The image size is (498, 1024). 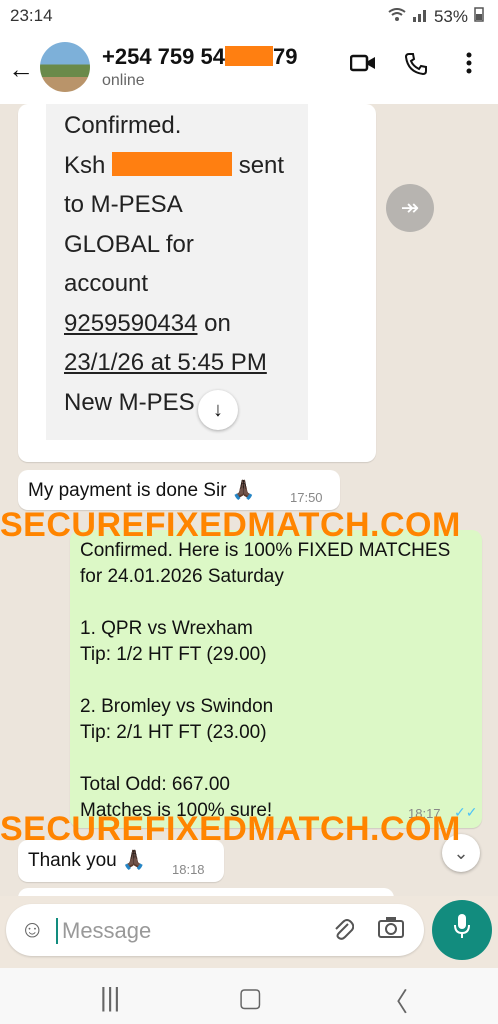 I want to click on sms-line: Confirmed., so click(x=123, y=125).